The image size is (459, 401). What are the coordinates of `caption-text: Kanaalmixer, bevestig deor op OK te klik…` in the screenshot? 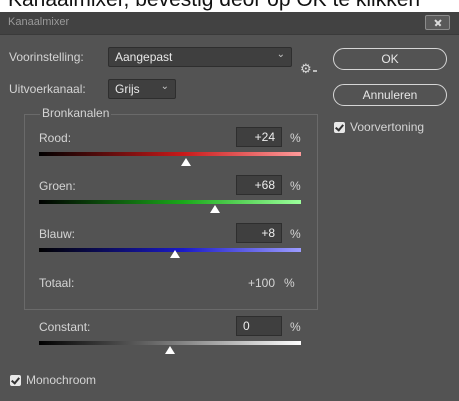 It's located at (214, 6).